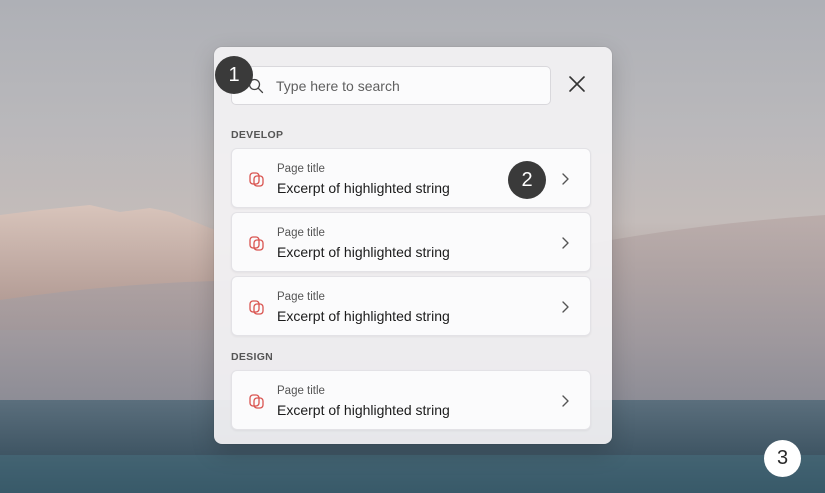 The width and height of the screenshot is (825, 493). I want to click on callout-marker-3: 3, so click(782, 458).